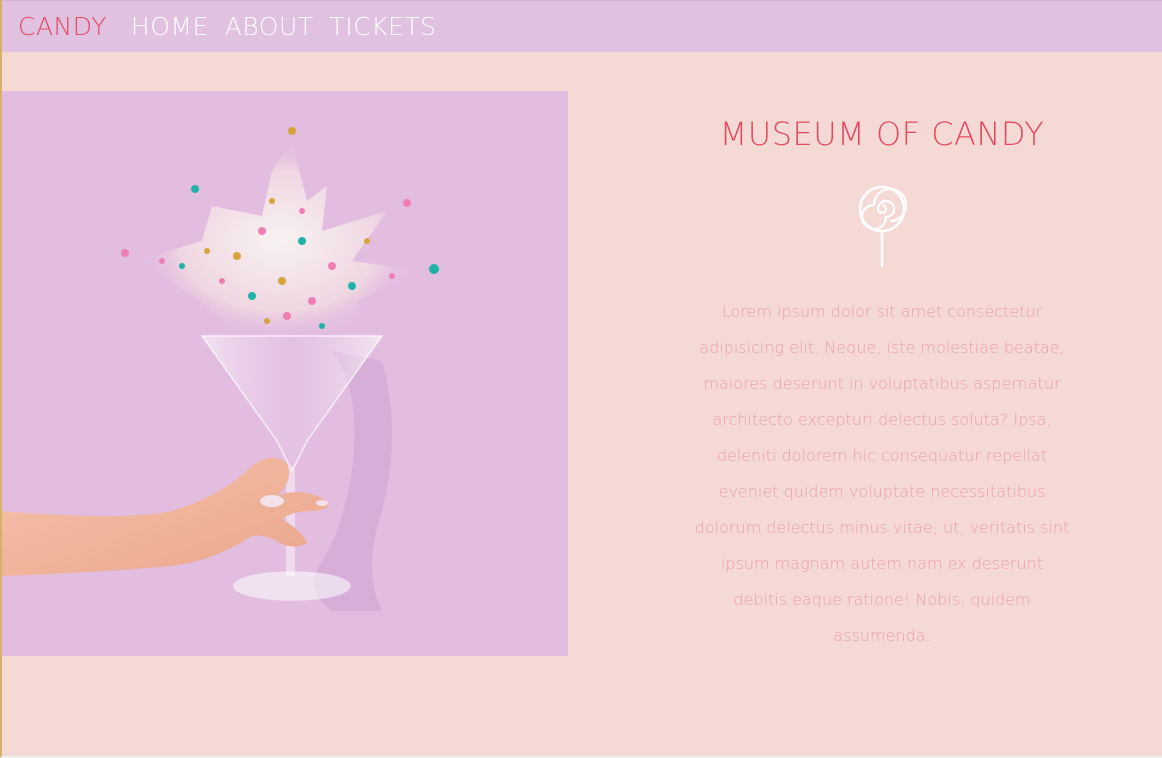  I want to click on nav-link-about: ABOUT, so click(269, 26).